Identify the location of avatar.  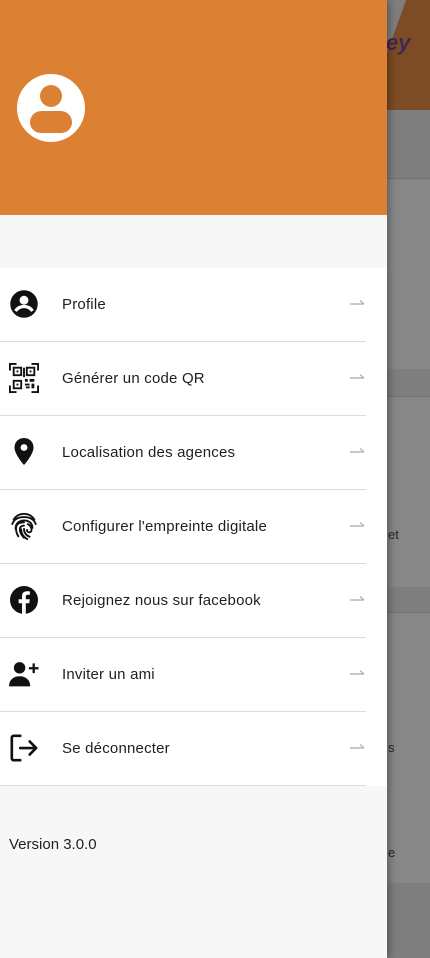
(51, 108).